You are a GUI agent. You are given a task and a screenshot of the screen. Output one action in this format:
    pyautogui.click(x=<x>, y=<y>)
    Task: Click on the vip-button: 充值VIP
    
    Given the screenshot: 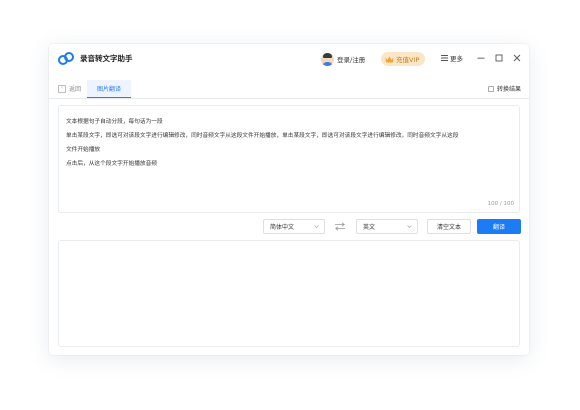 What is the action you would take?
    pyautogui.click(x=403, y=59)
    